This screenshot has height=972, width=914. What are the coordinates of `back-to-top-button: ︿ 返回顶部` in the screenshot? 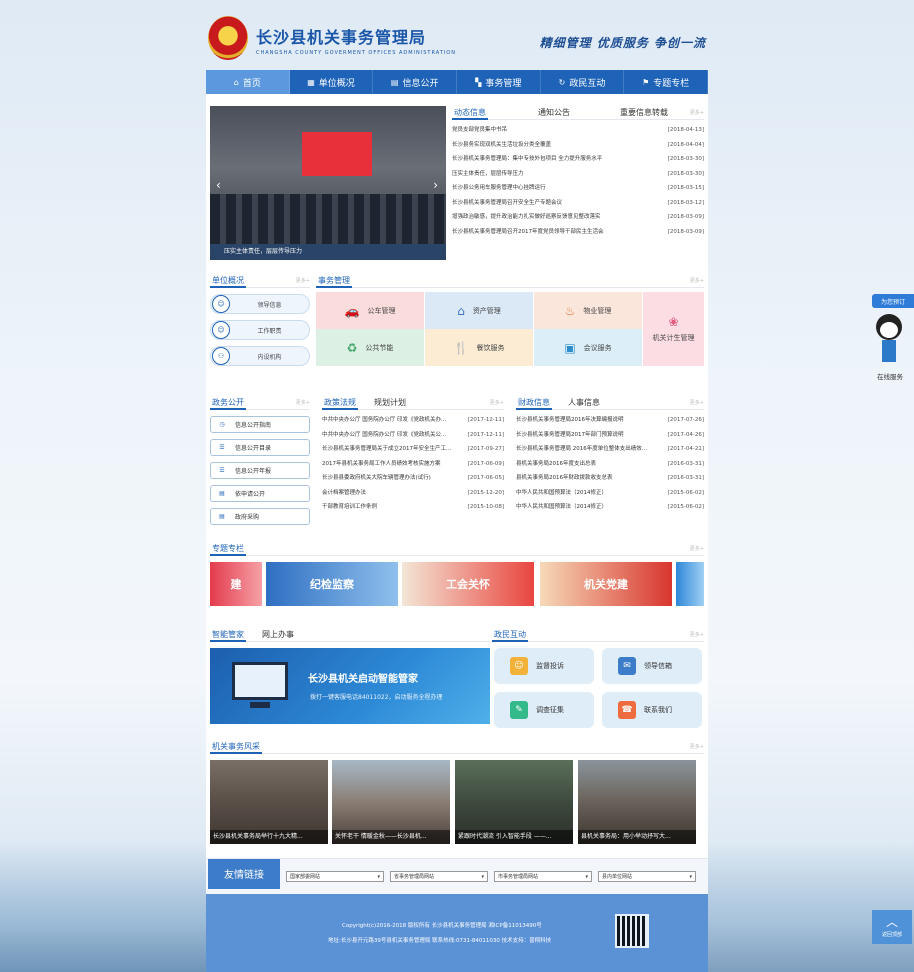 It's located at (892, 927).